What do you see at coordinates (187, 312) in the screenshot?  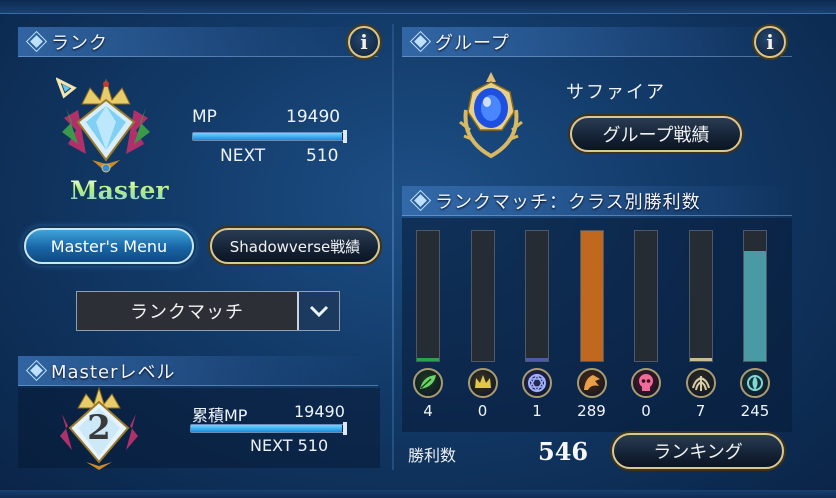 I see `match-mode-value: ランクマッチ` at bounding box center [187, 312].